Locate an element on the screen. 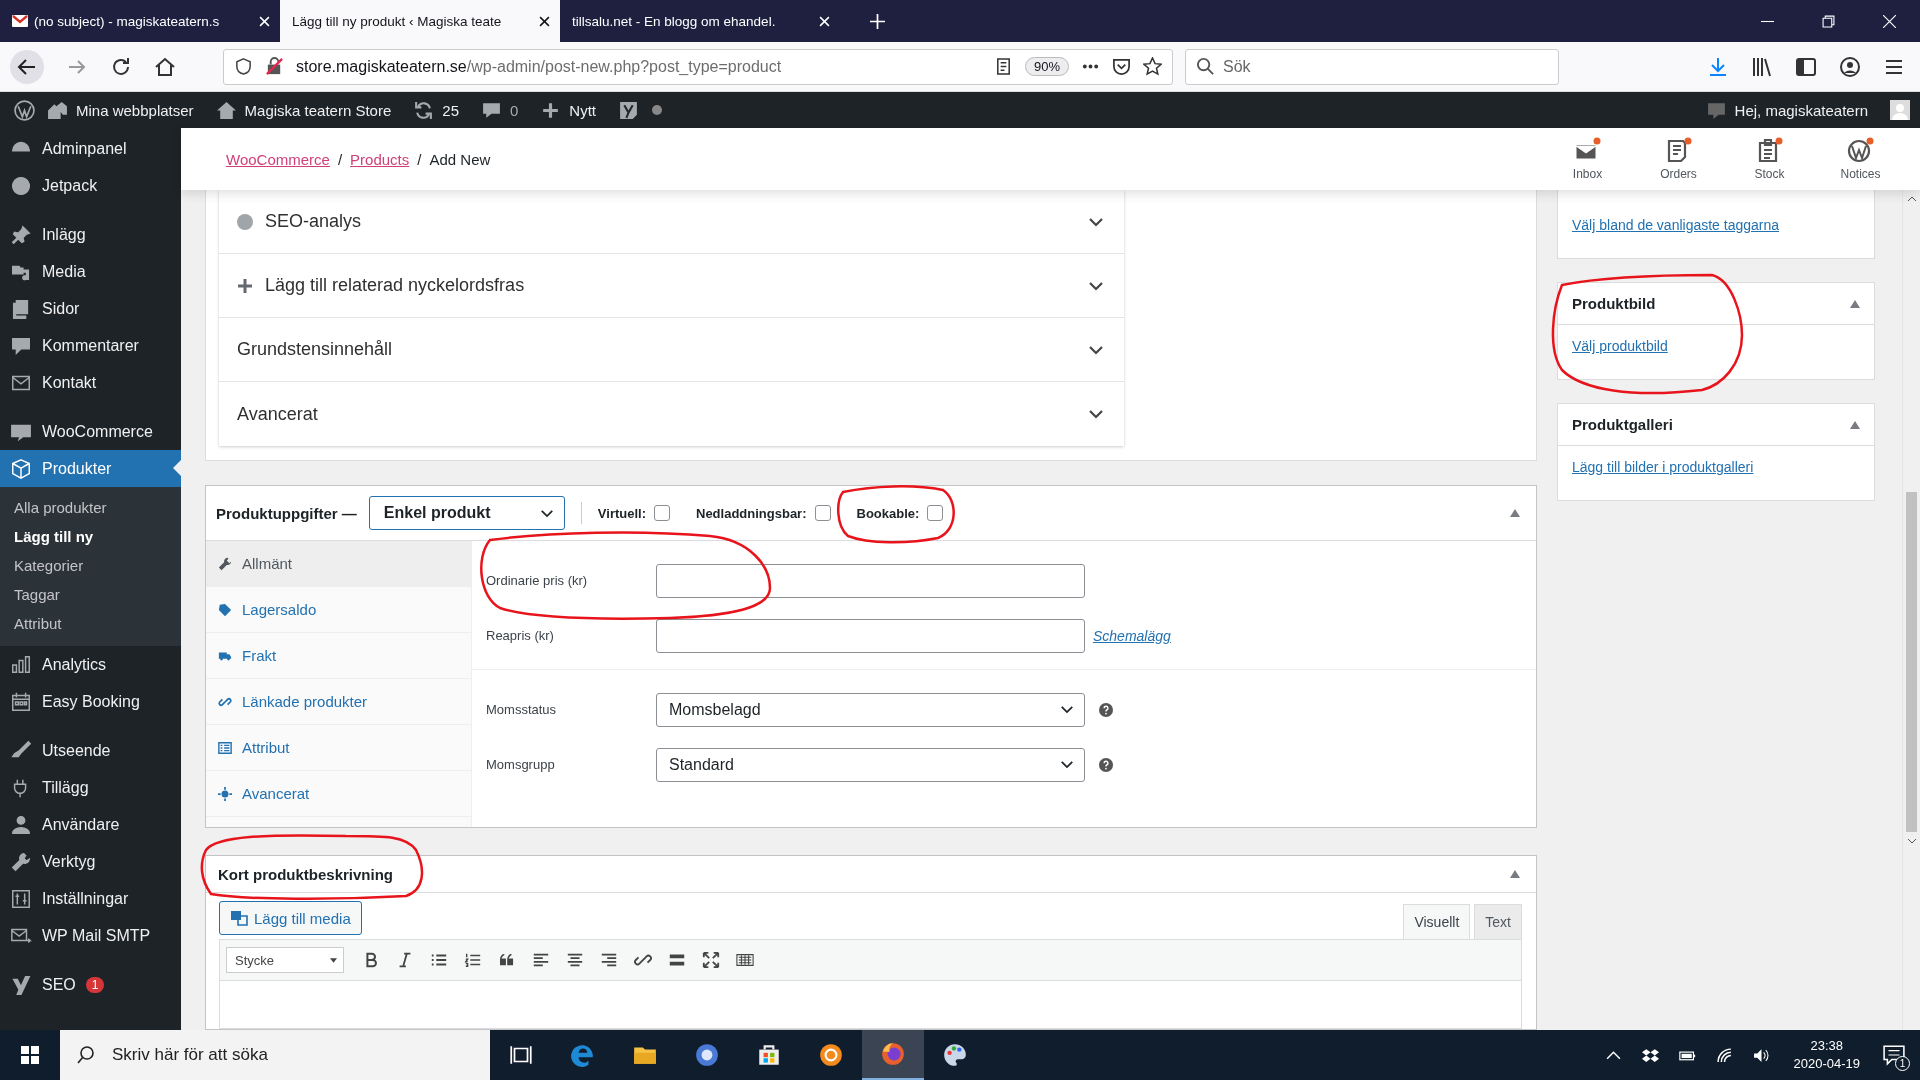 This screenshot has width=1920, height=1080. broken-lock-icon is located at coordinates (274, 66).